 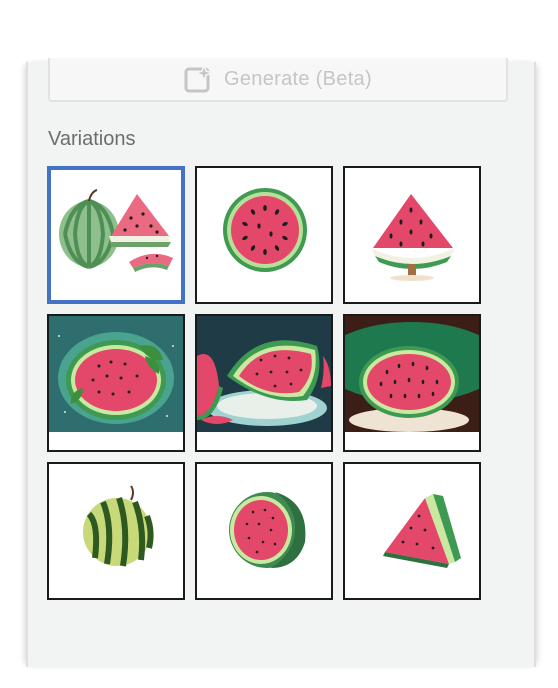 I want to click on watermelon-half-dark-icon, so click(x=412, y=383).